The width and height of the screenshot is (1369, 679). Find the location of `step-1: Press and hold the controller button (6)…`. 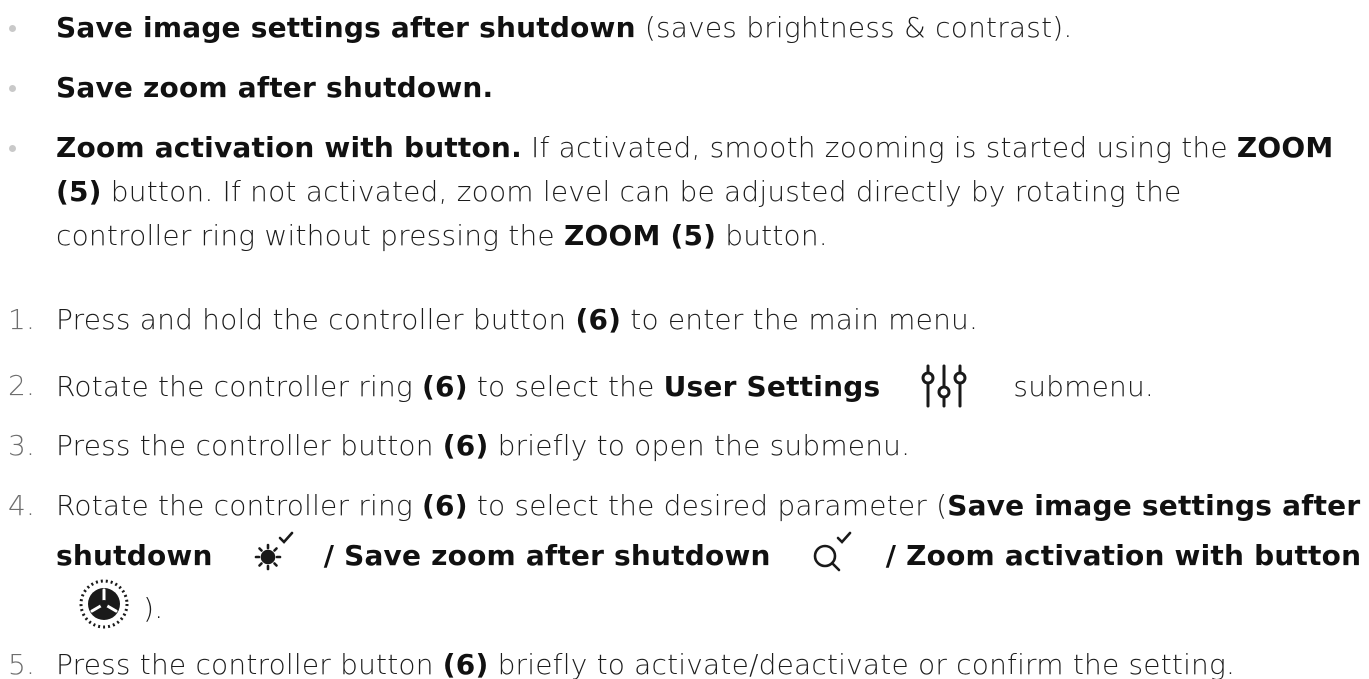

step-1: Press and hold the controller button (6)… is located at coordinates (712, 320).